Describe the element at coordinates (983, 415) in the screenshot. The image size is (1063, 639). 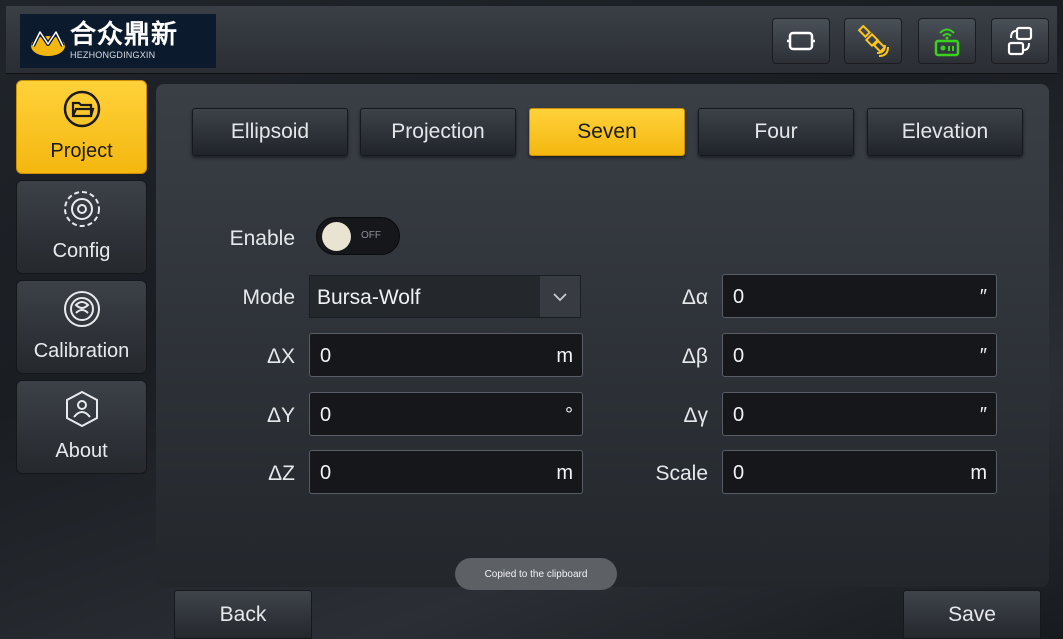
I see `delta-gamma-unit: ″` at that location.